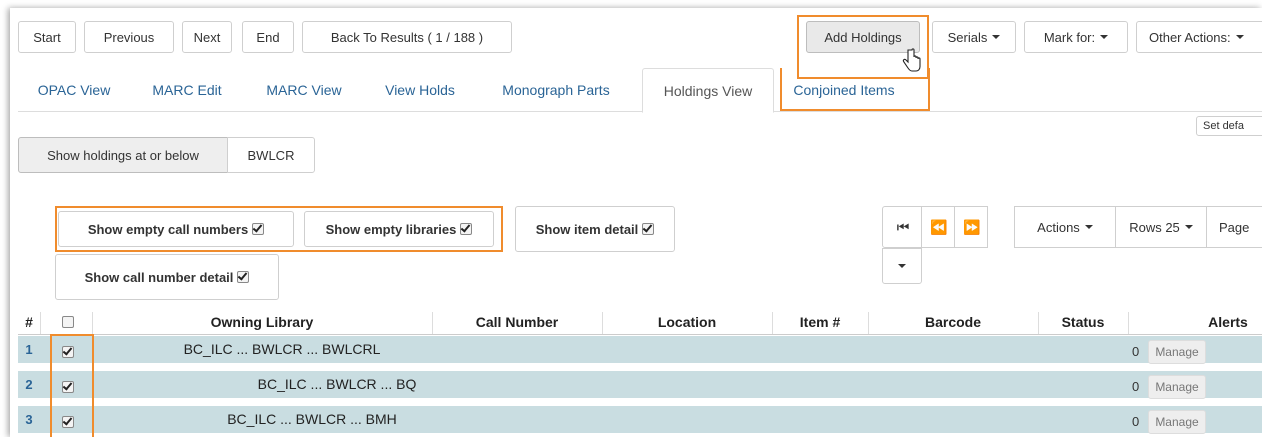  What do you see at coordinates (207, 37) in the screenshot?
I see `next-button: Next` at bounding box center [207, 37].